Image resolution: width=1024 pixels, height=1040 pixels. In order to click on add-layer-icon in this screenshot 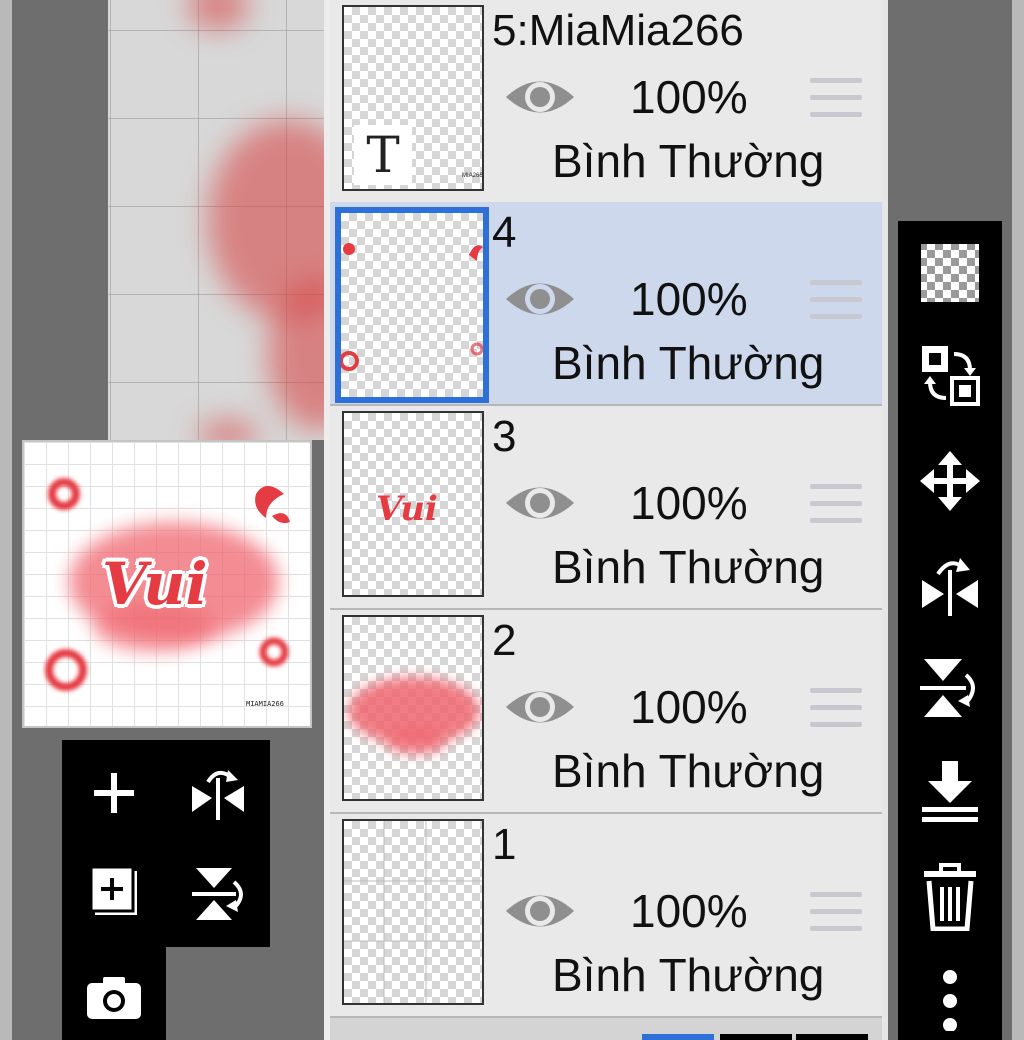, I will do `click(114, 793)`.